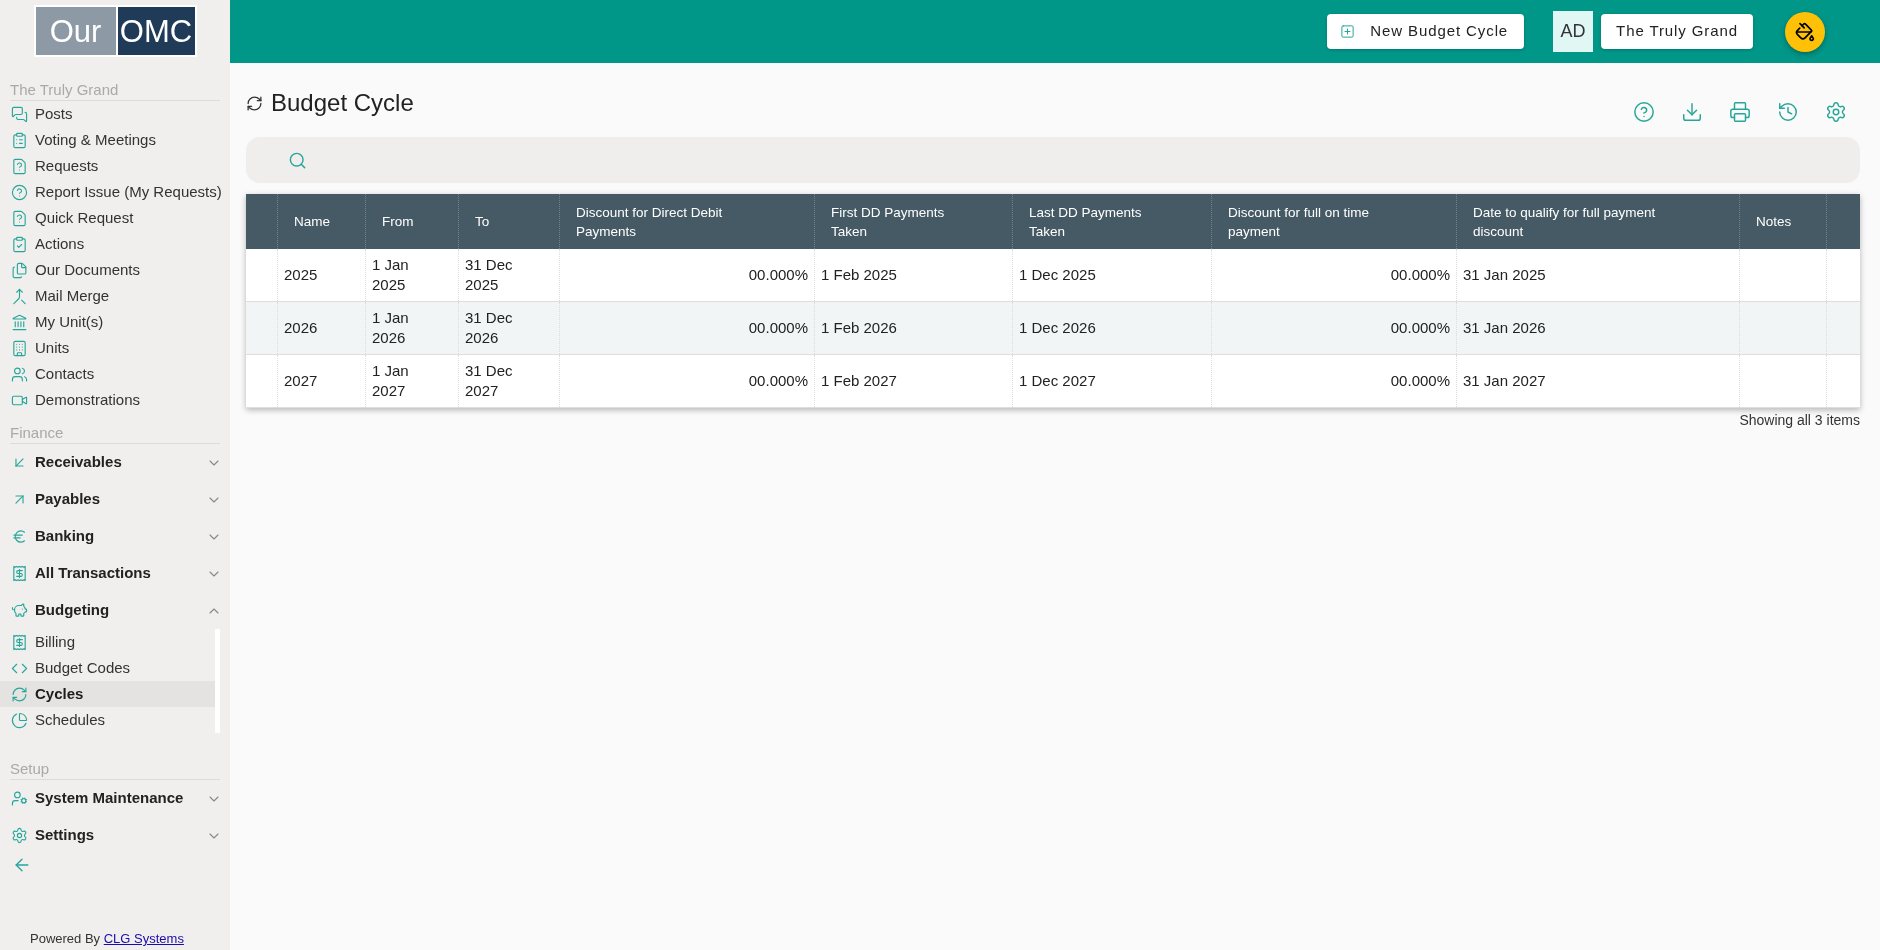 The image size is (1880, 950). What do you see at coordinates (1805, 31) in the screenshot?
I see `paint-bucket-icon` at bounding box center [1805, 31].